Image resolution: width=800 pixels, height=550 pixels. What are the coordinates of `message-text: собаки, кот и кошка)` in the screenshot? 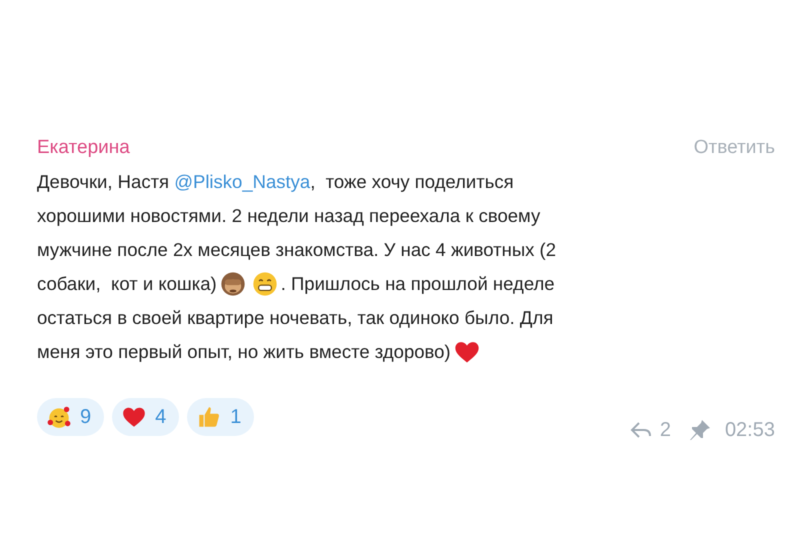 It's located at (127, 284).